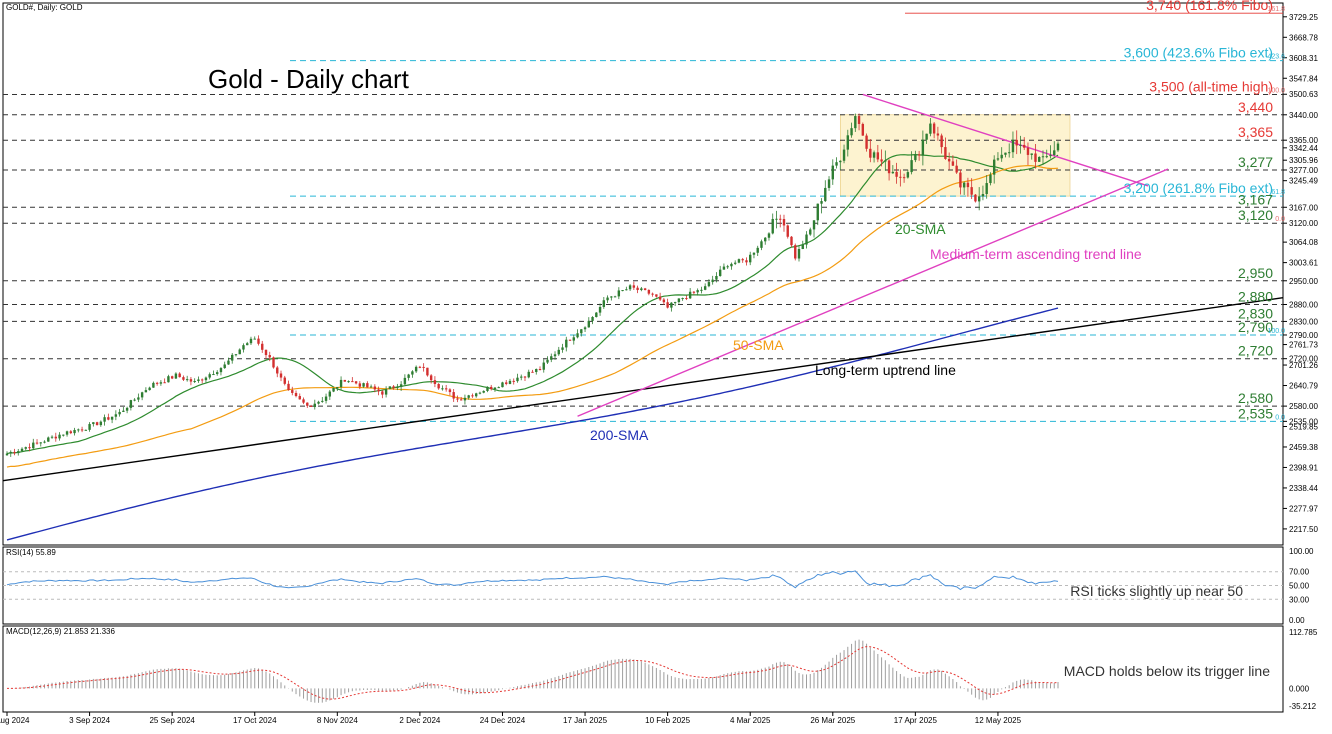 This screenshot has height=734, width=1332. Describe the element at coordinates (309, 79) in the screenshot. I see `chart-title: Gold - Daily chart` at that location.